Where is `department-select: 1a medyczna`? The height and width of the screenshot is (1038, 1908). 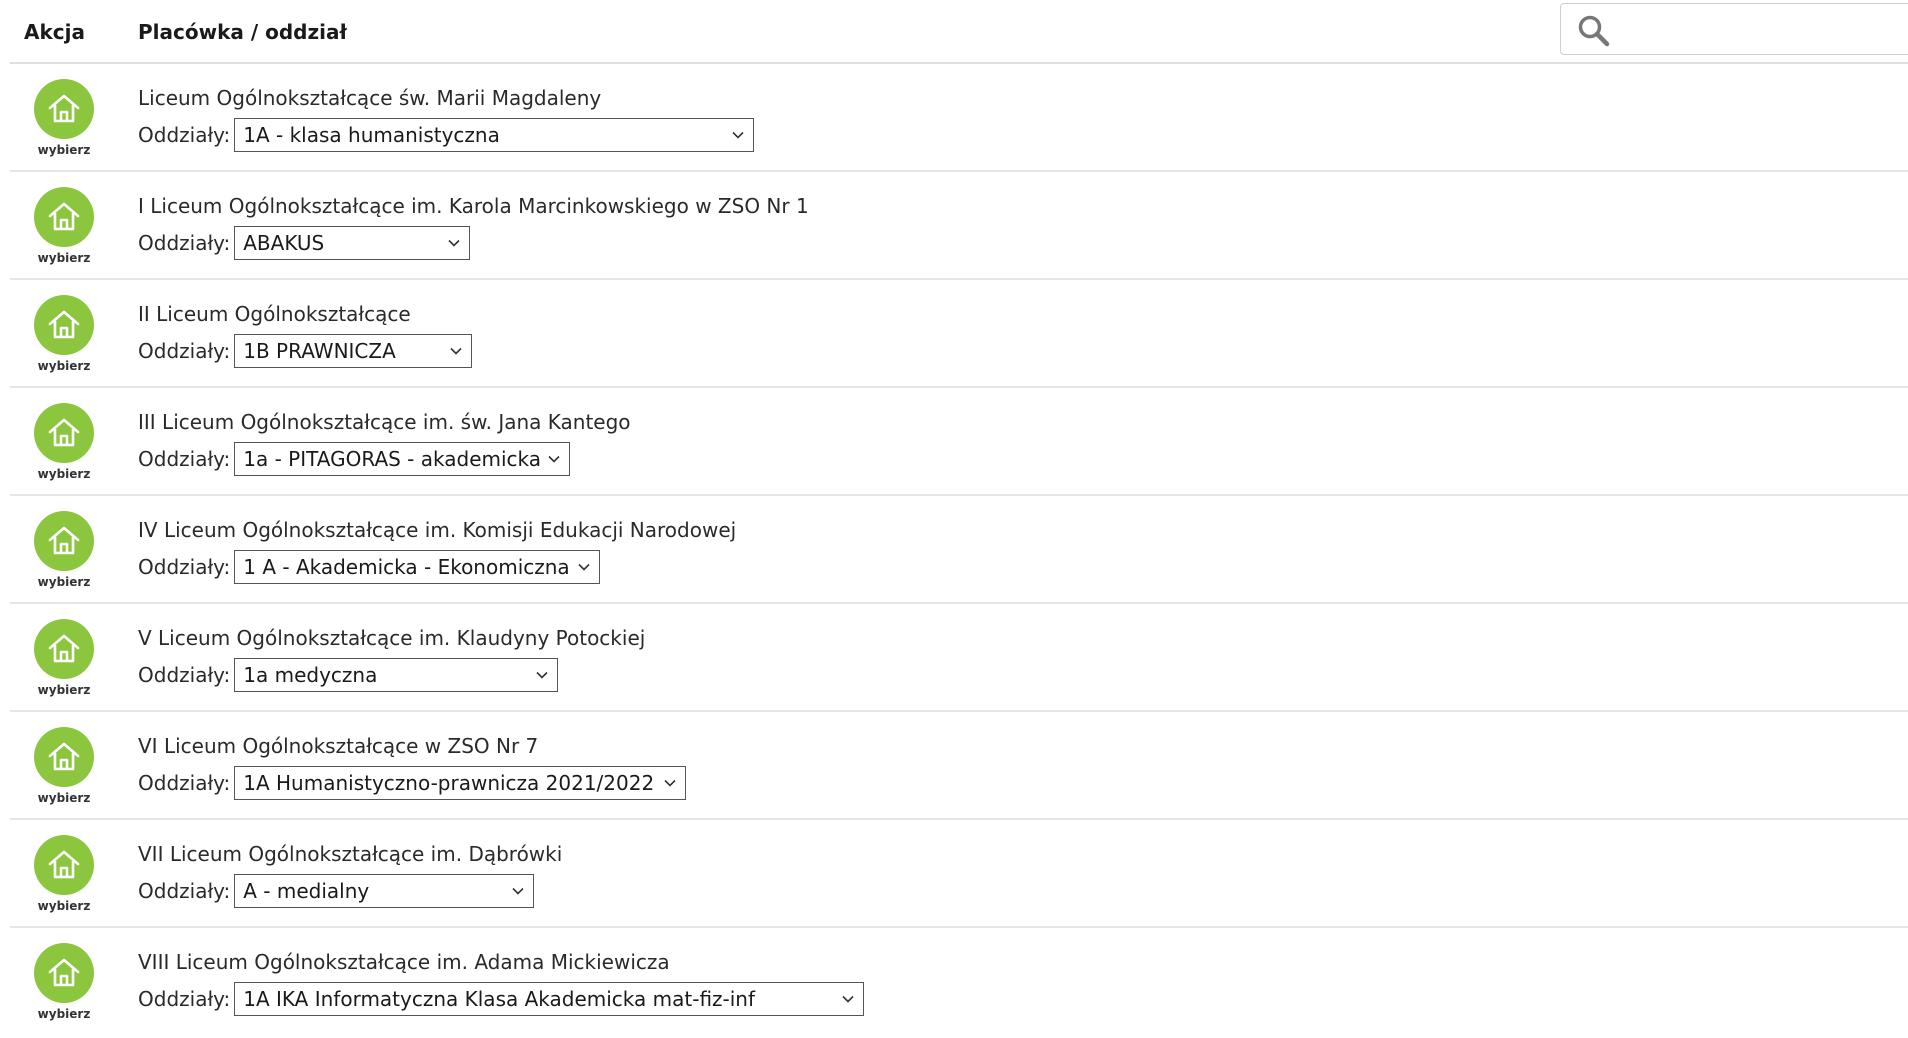 department-select: 1a medyczna is located at coordinates (396, 675).